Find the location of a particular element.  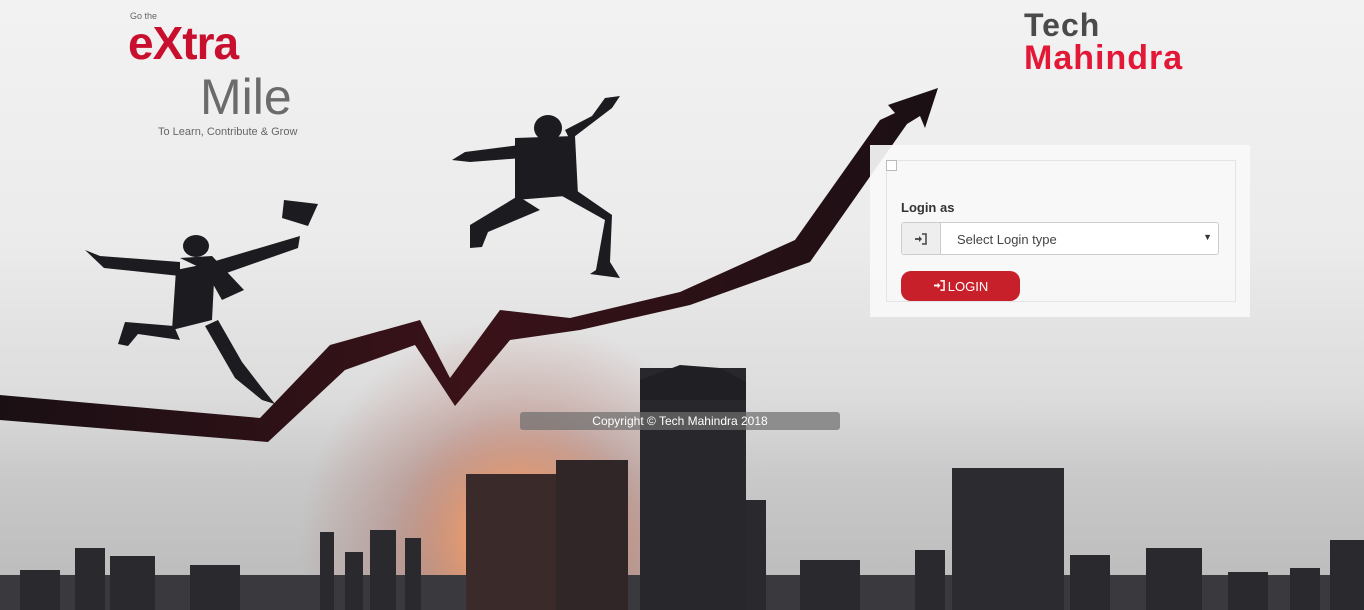

tech-mahindra-logo: Tech Mahindra is located at coordinates (1132, 43).